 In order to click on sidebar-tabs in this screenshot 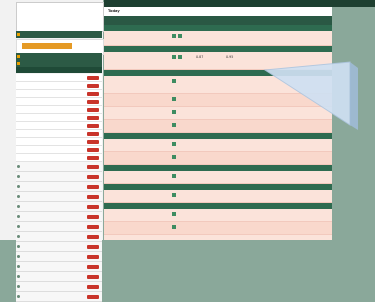, I will do `click(59, 70)`.